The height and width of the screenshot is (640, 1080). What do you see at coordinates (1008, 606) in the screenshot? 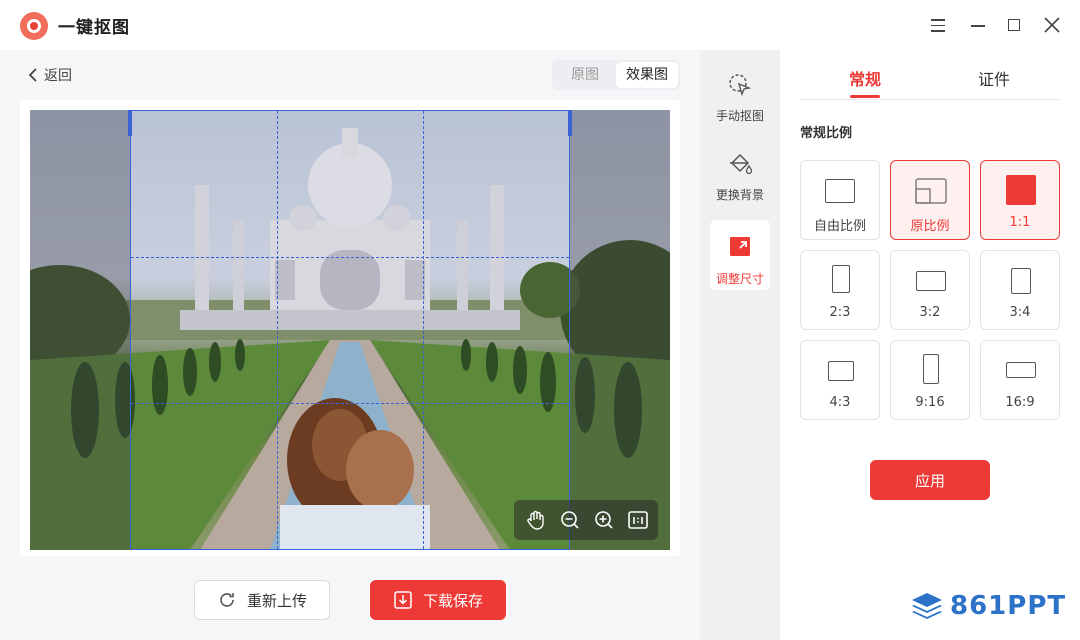
I see `watermark-text: 861PPT` at bounding box center [1008, 606].